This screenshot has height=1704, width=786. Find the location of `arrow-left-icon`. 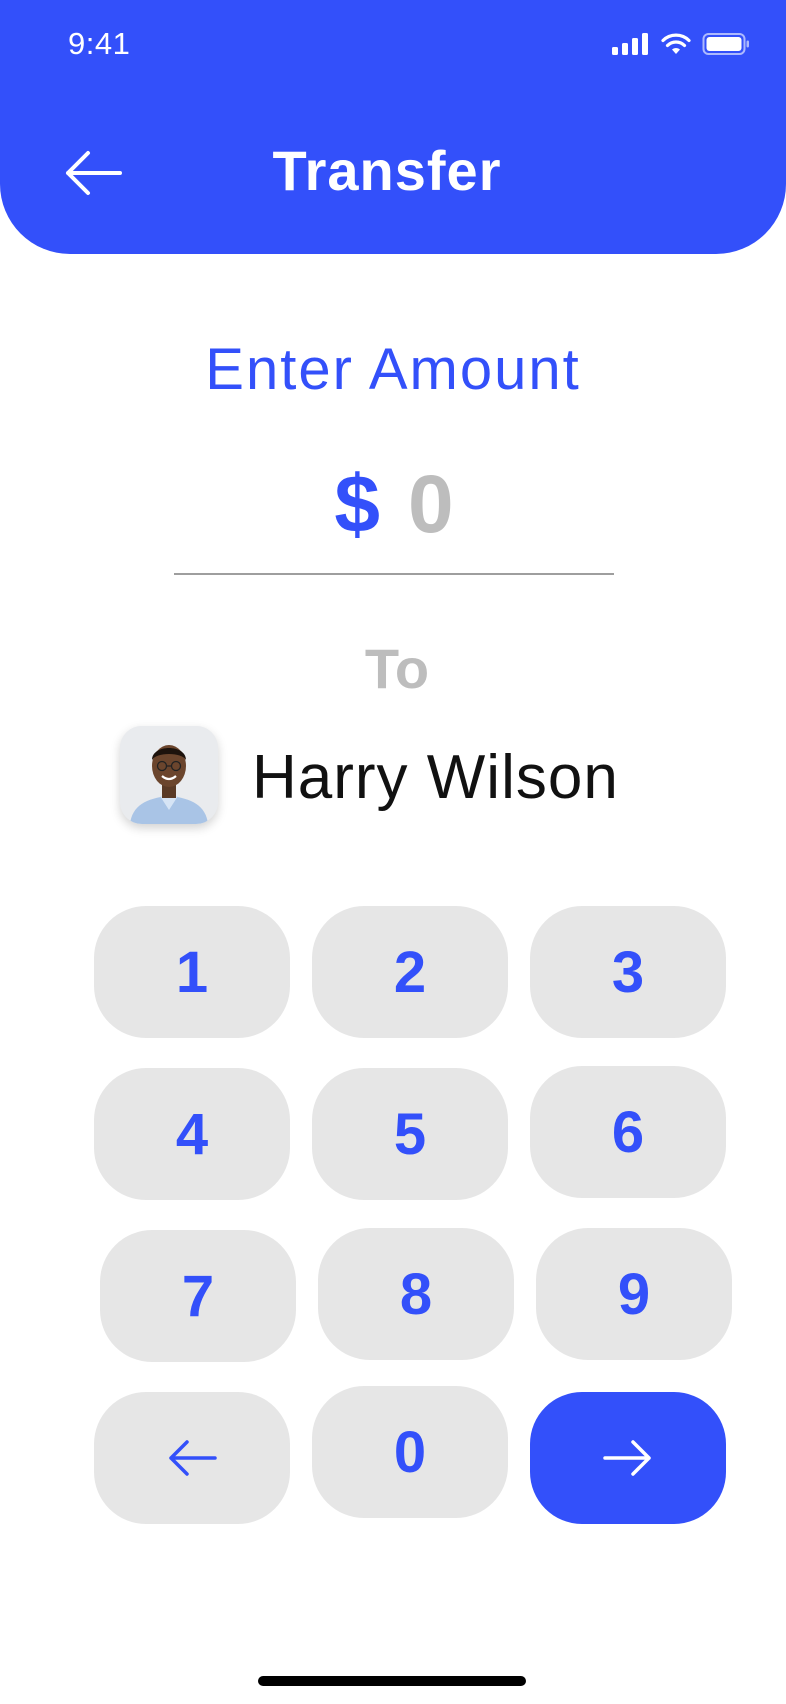

arrow-left-icon is located at coordinates (193, 1458).